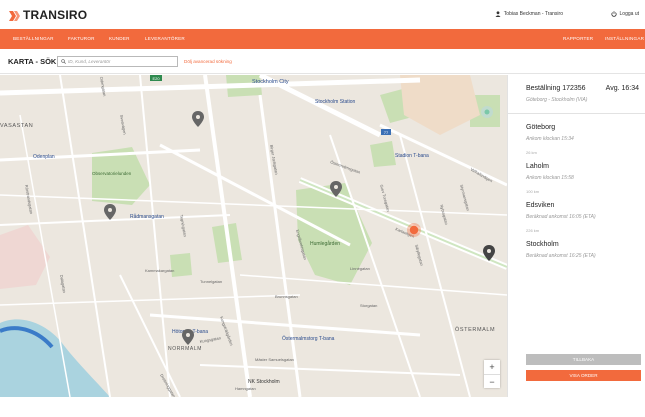 Image resolution: width=645 pixels, height=417 pixels. What do you see at coordinates (475, 329) in the screenshot?
I see `map-label-ostermalm: ÖSTERMALM` at bounding box center [475, 329].